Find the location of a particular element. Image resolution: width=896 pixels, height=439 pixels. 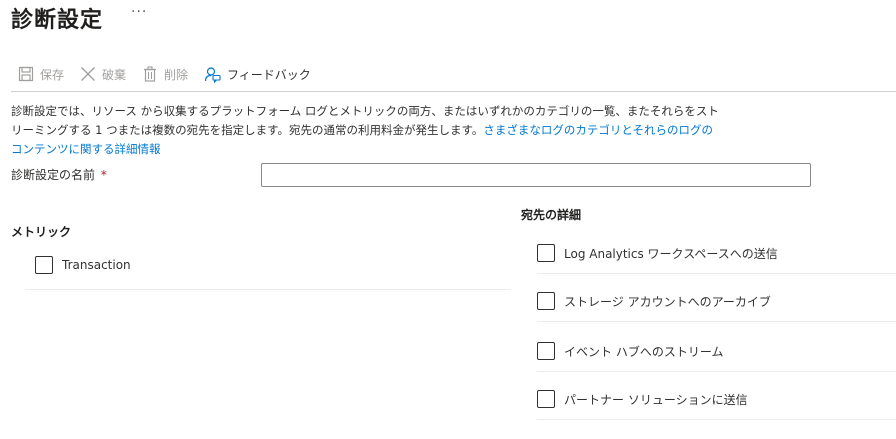

delete-button: 削除 is located at coordinates (165, 74).